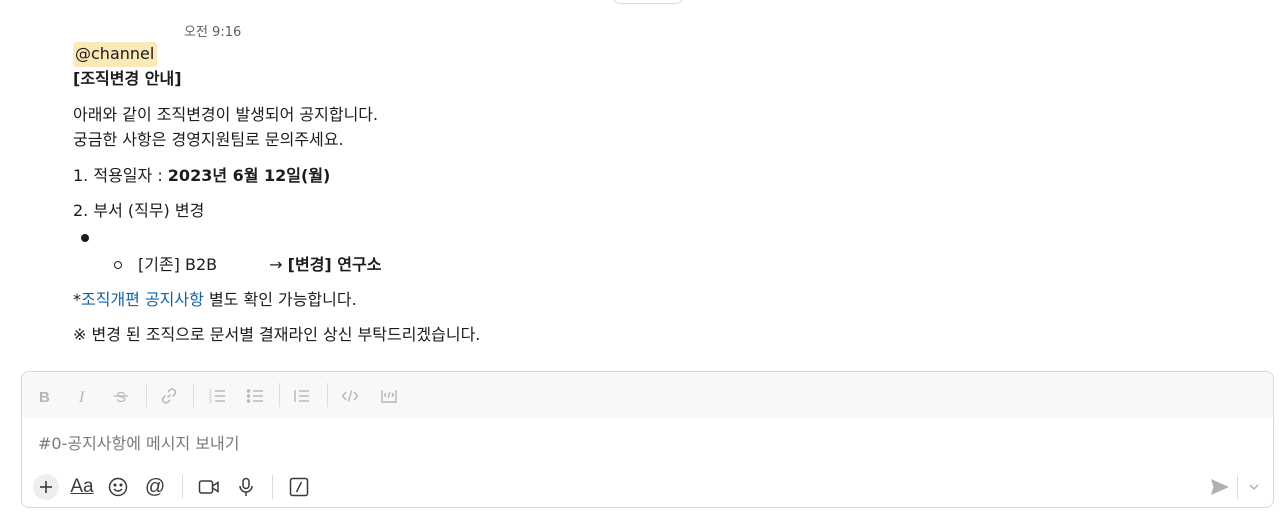  I want to click on formatting-toolbar: B I S 123, so click(647, 395).